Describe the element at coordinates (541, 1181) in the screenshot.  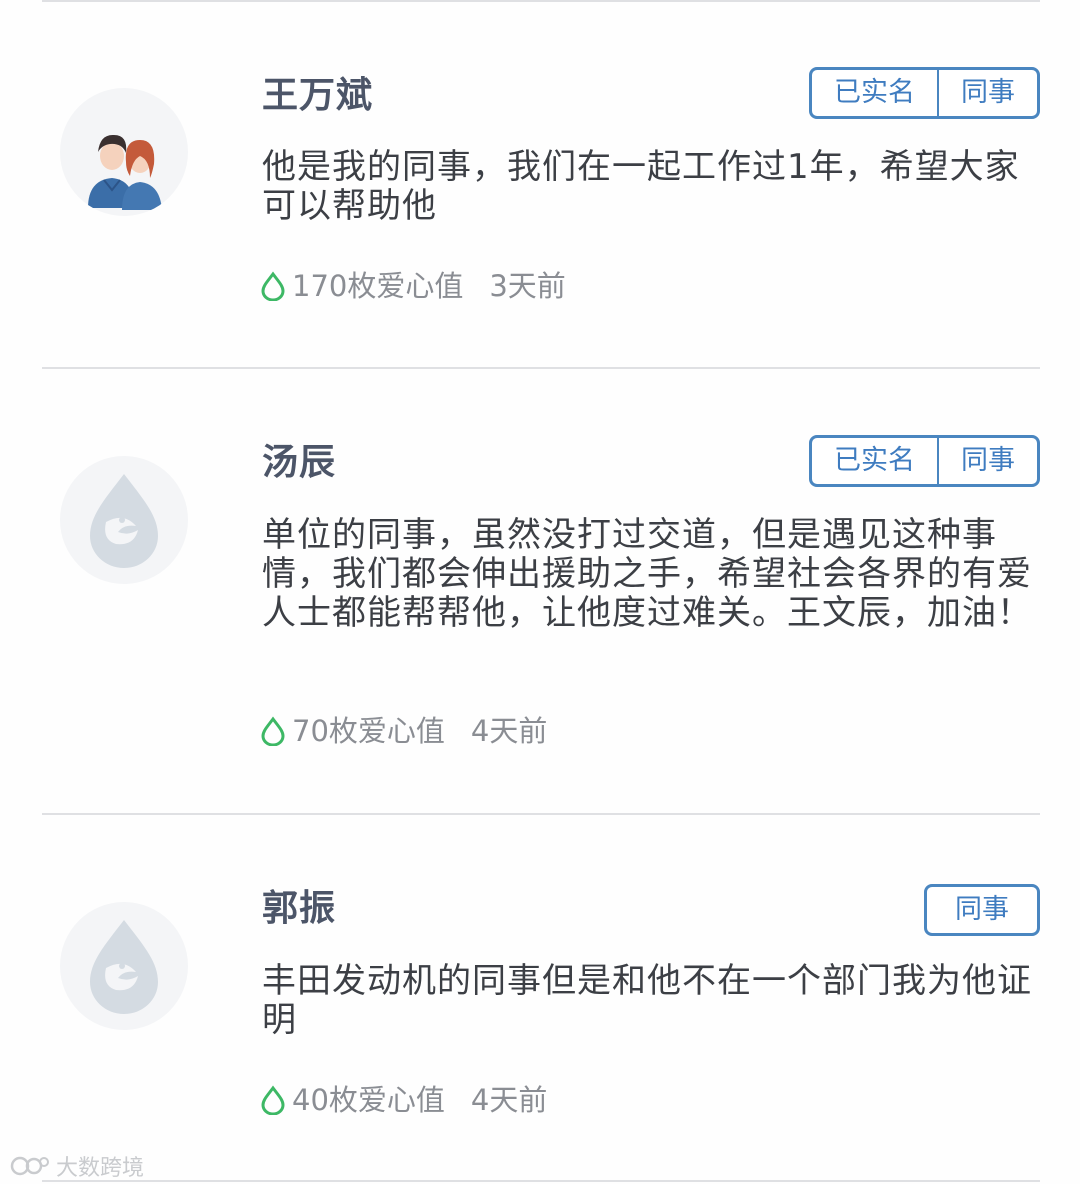
I see `bottom-divider` at that location.